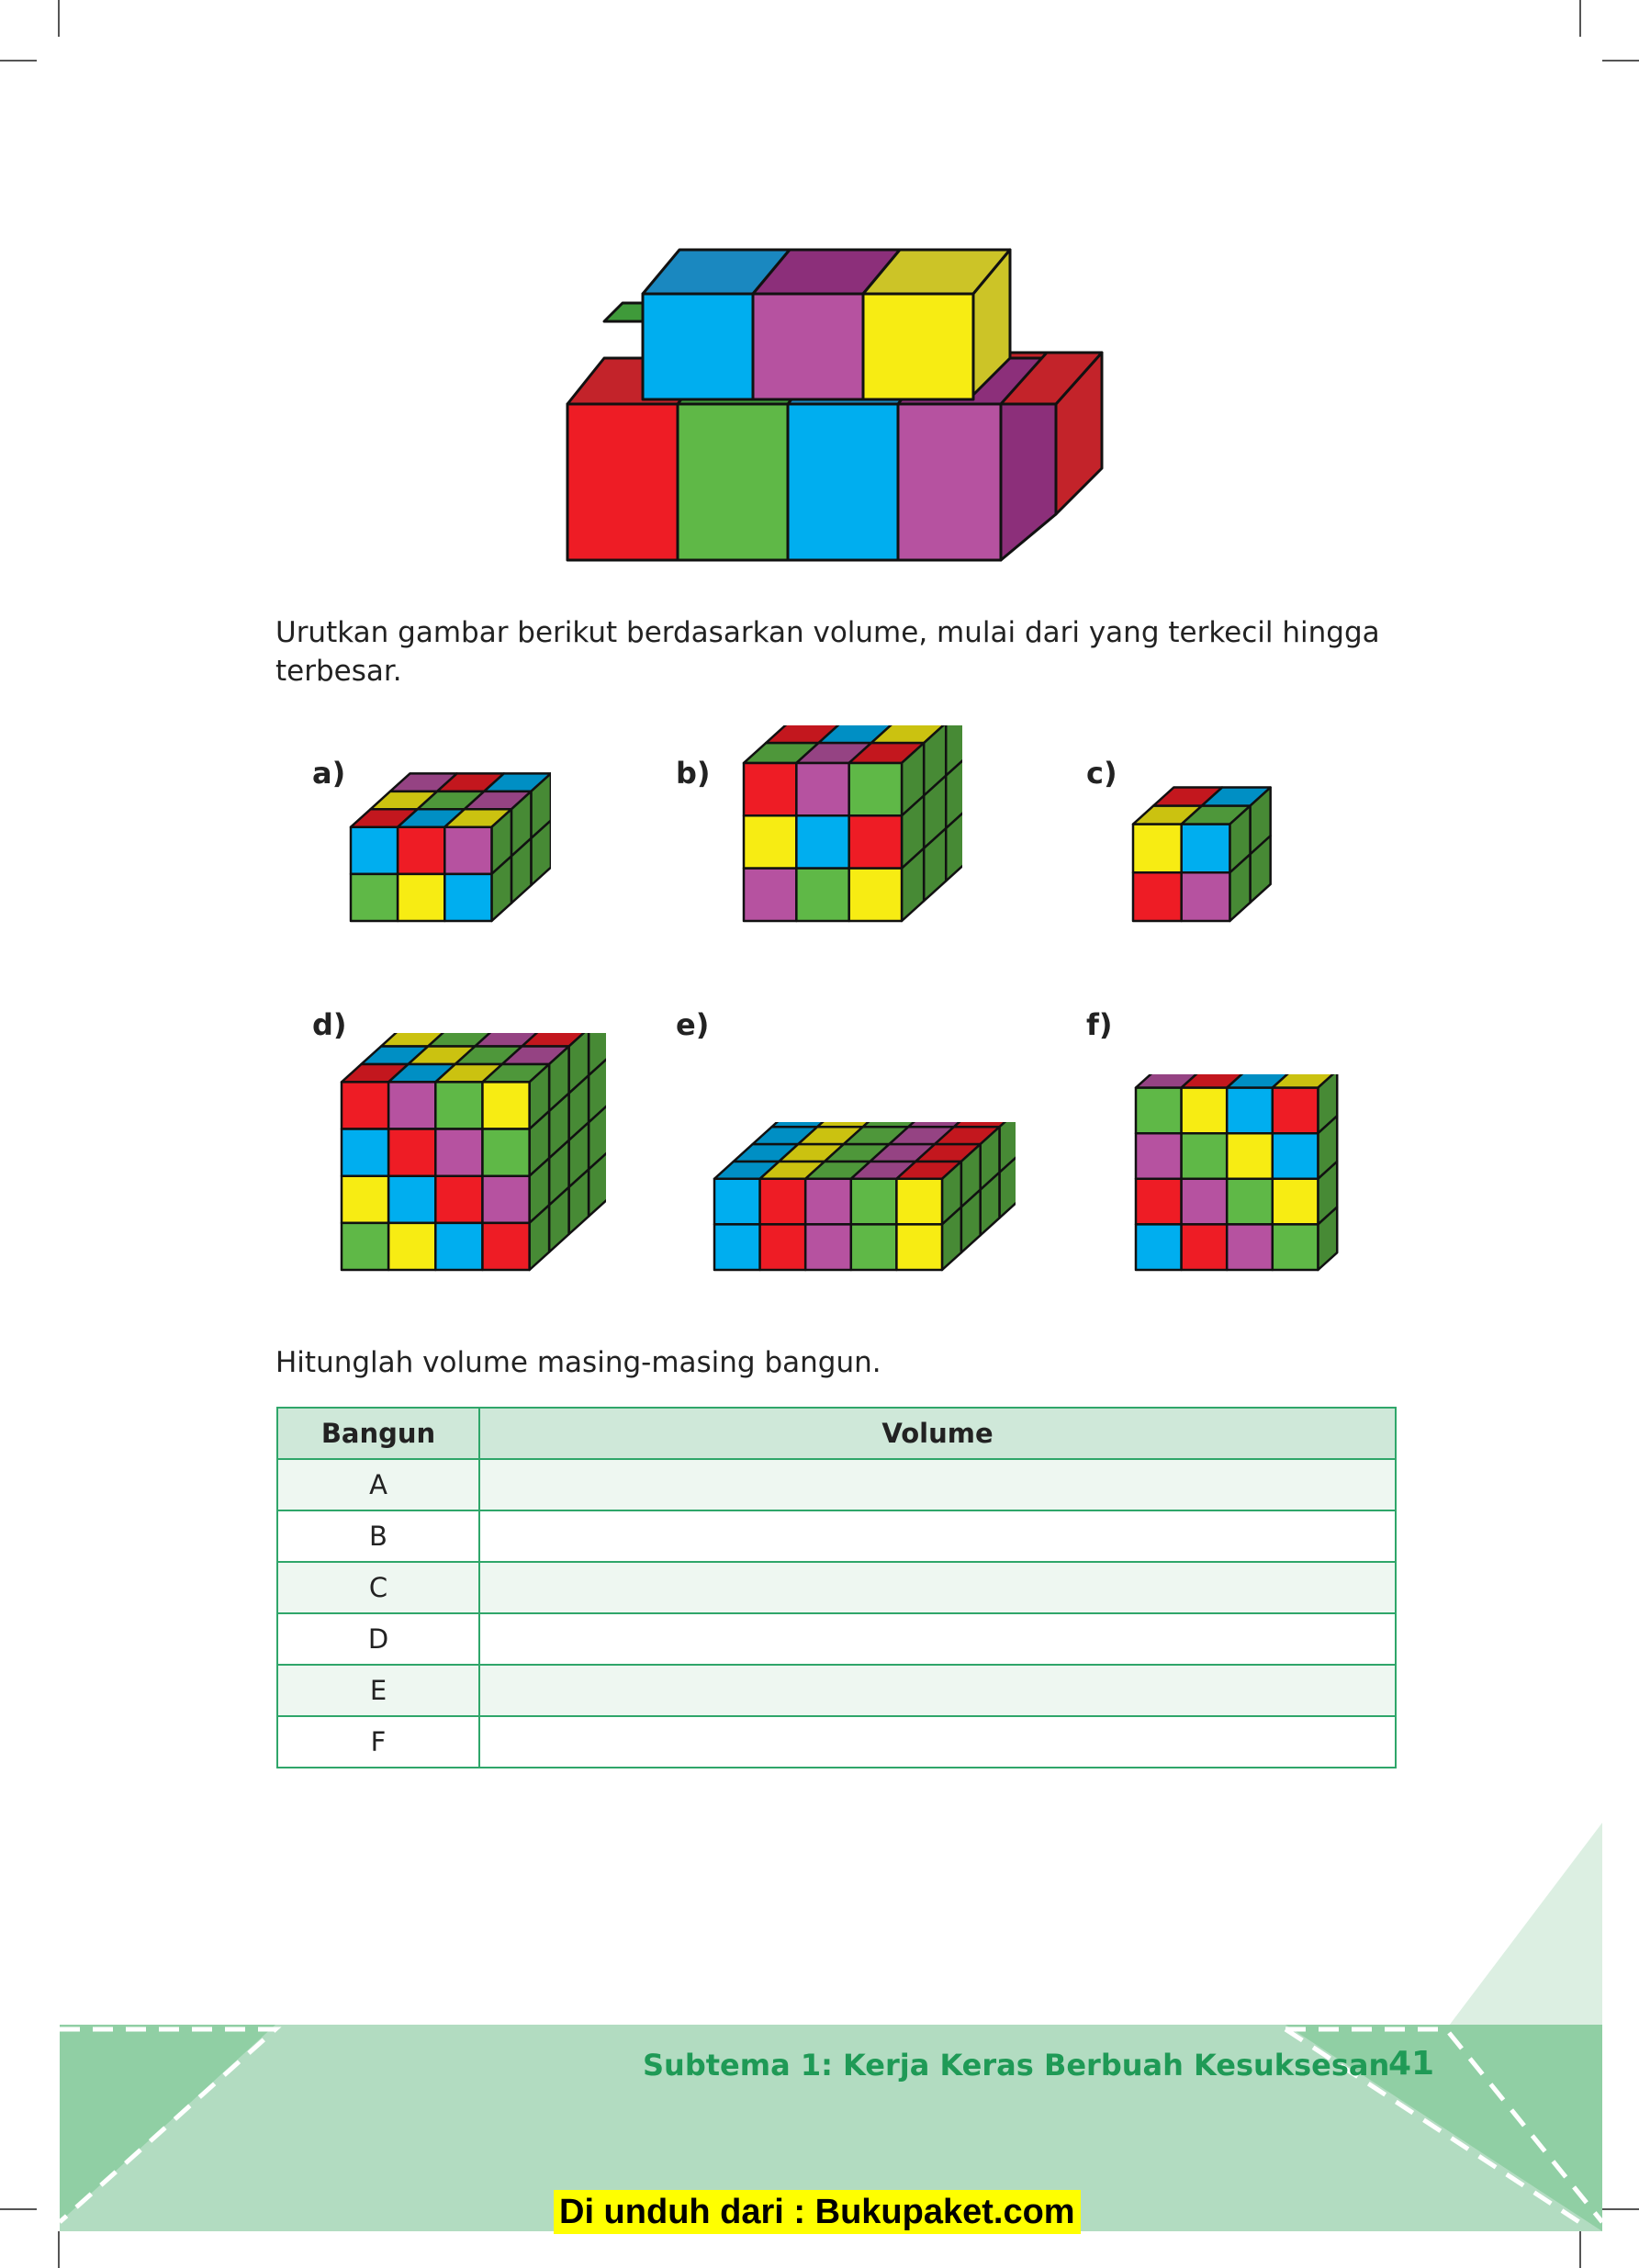 The height and width of the screenshot is (2268, 1639). I want to click on cell-bangun: E, so click(378, 1691).